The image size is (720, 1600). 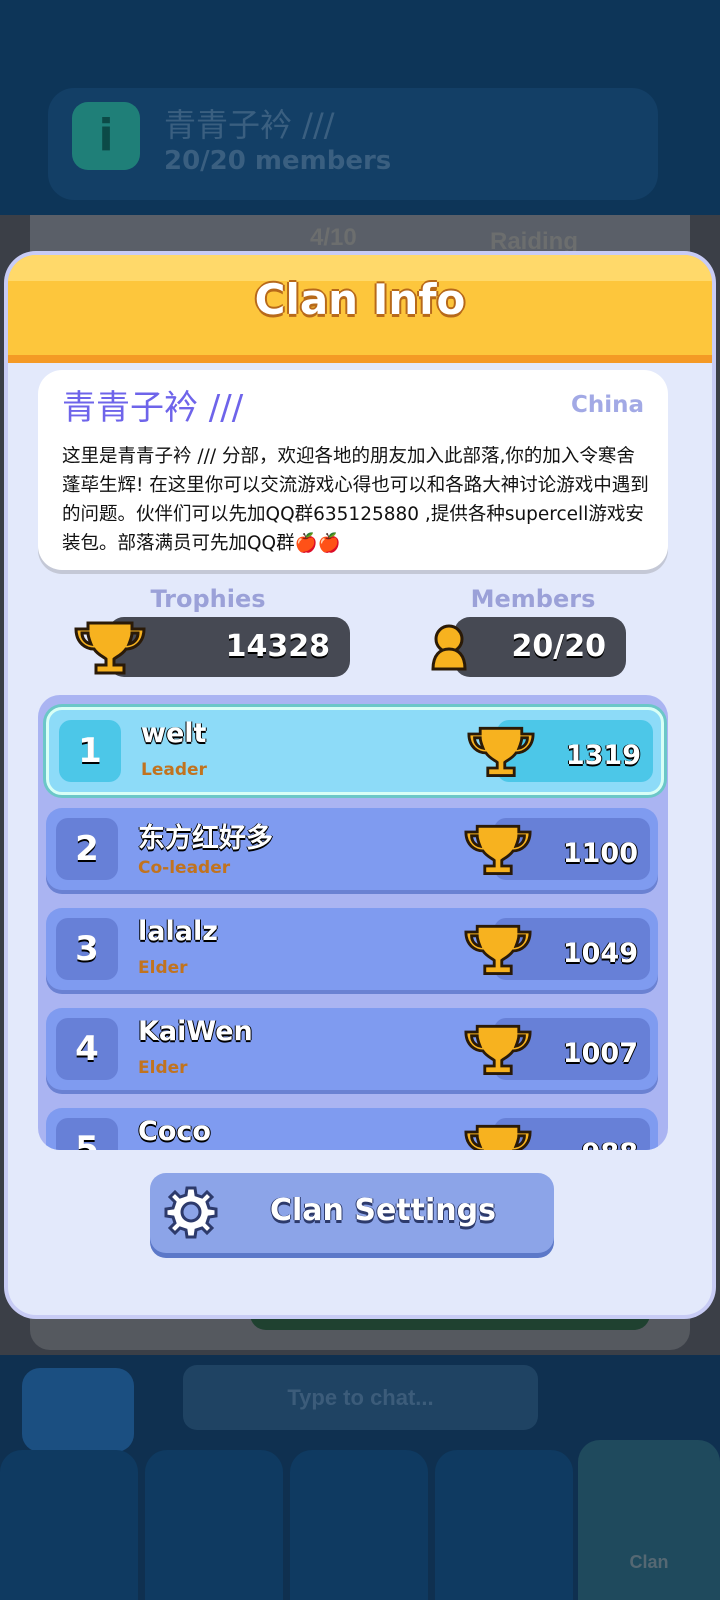 What do you see at coordinates (90, 751) in the screenshot?
I see `member-rank: 1` at bounding box center [90, 751].